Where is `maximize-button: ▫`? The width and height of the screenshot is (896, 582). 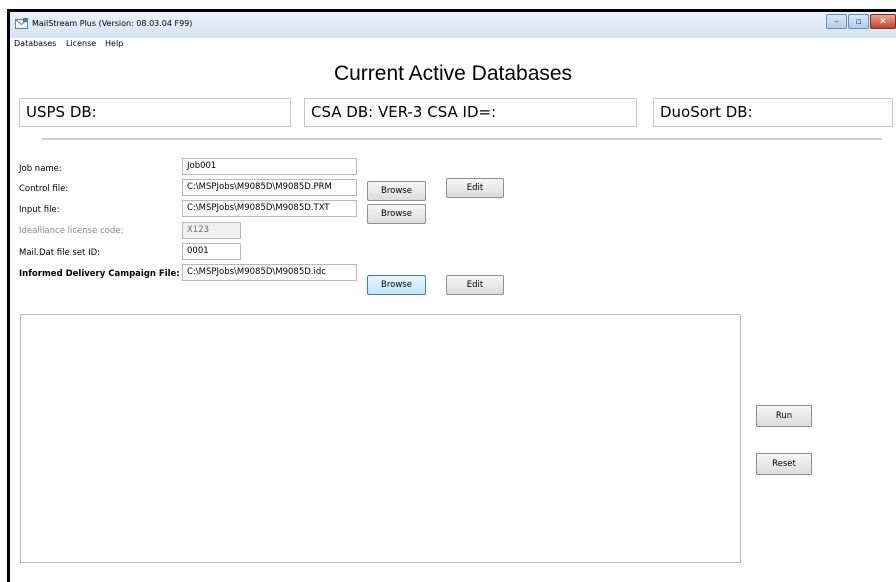
maximize-button: ▫ is located at coordinates (858, 21).